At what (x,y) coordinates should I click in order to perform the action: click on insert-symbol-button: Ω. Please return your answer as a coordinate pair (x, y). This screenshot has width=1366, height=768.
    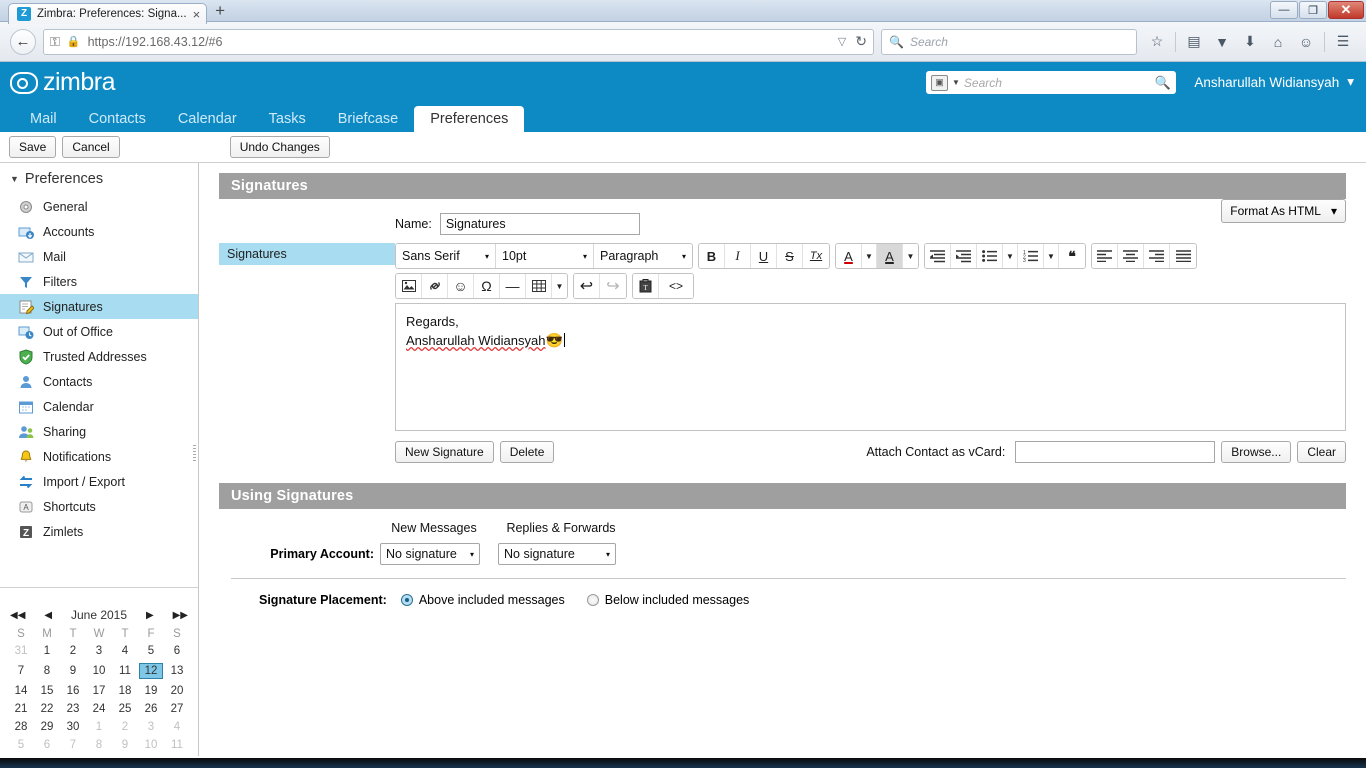
    Looking at the image, I should click on (487, 286).